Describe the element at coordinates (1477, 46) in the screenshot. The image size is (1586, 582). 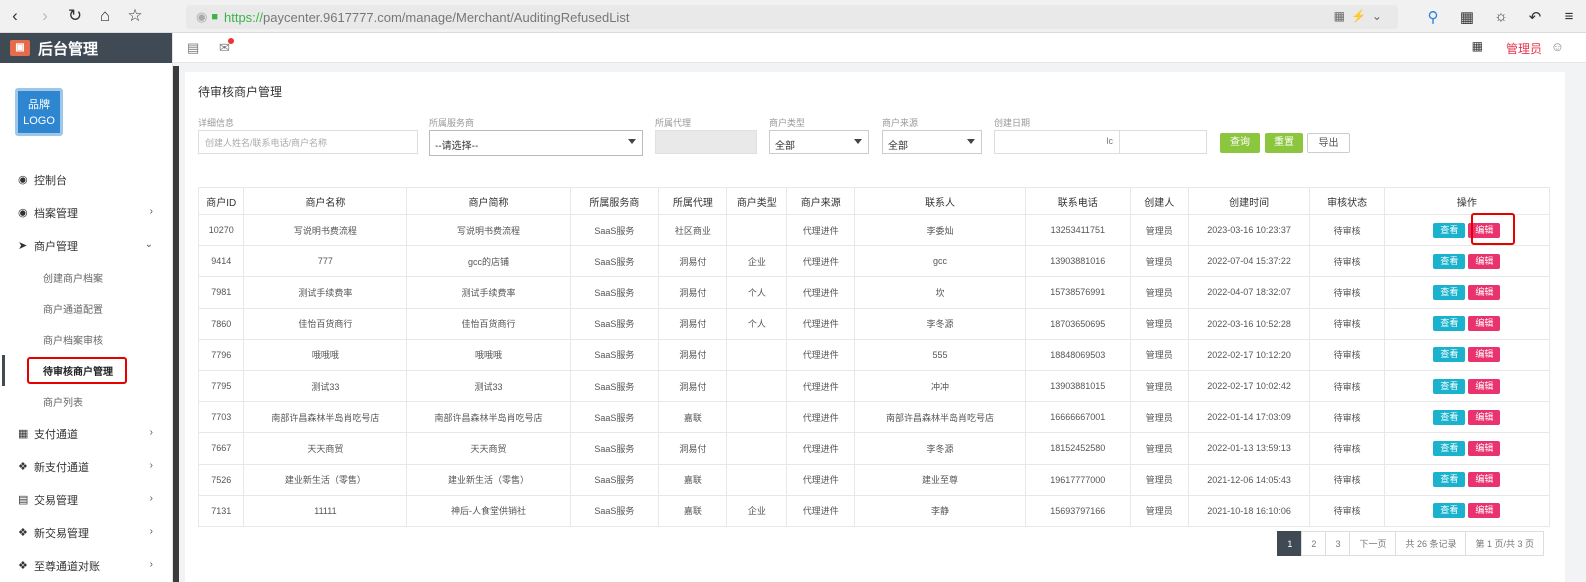
I see `grid-icon: ▦` at that location.